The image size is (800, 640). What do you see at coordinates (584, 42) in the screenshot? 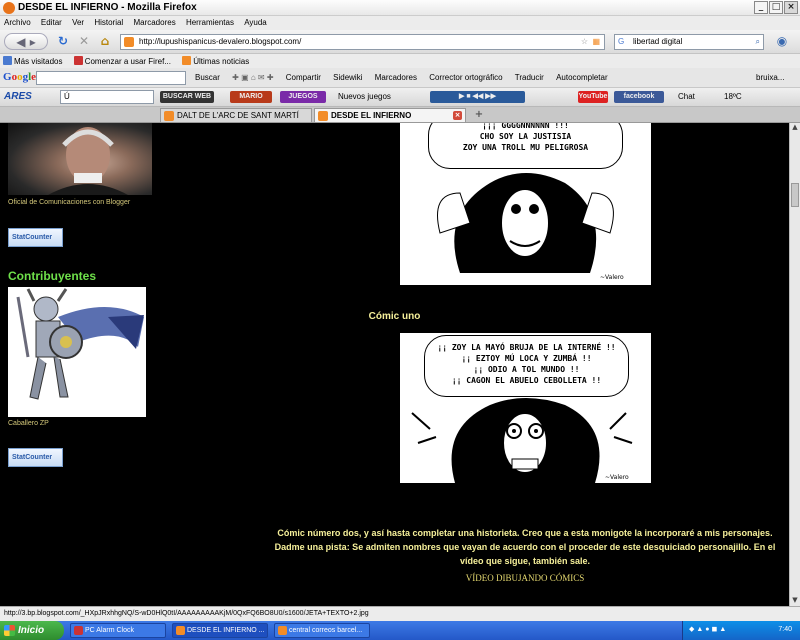
I see `bookmark-star-icon: ☆` at bounding box center [584, 42].